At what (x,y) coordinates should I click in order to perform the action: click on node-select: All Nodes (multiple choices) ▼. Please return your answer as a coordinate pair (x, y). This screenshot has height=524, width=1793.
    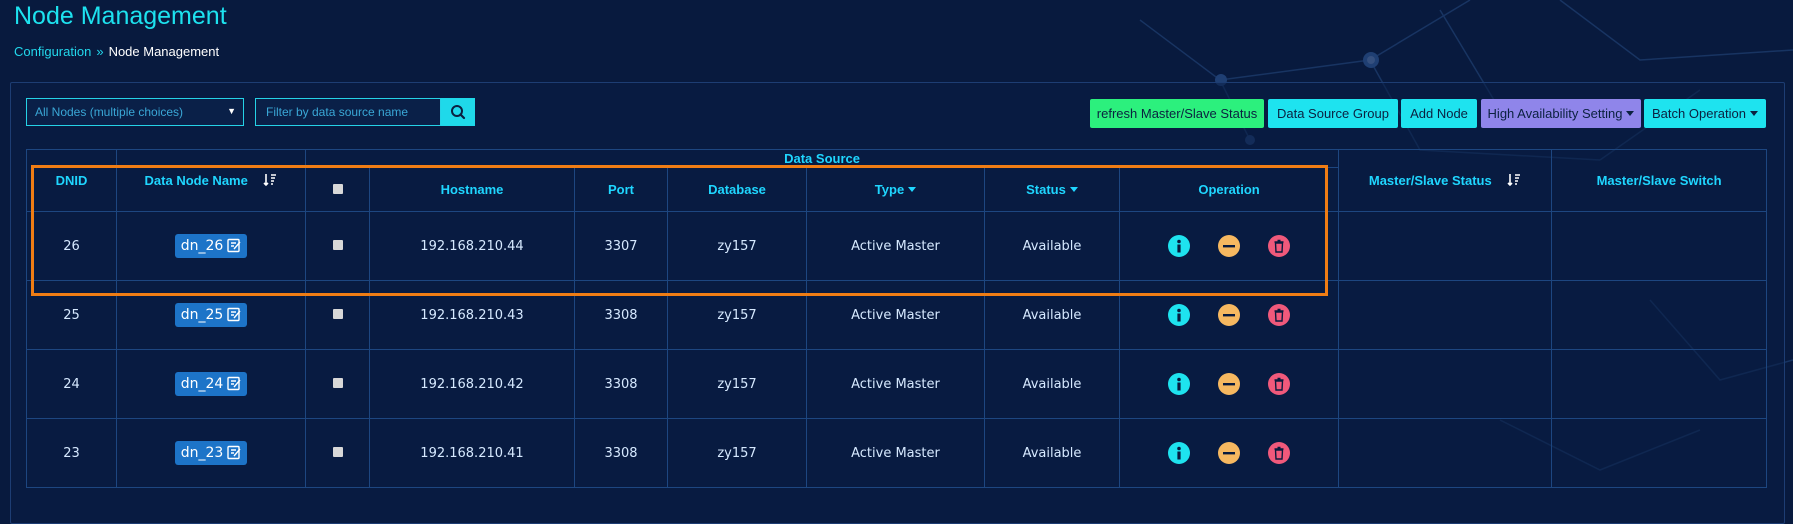
    Looking at the image, I should click on (135, 112).